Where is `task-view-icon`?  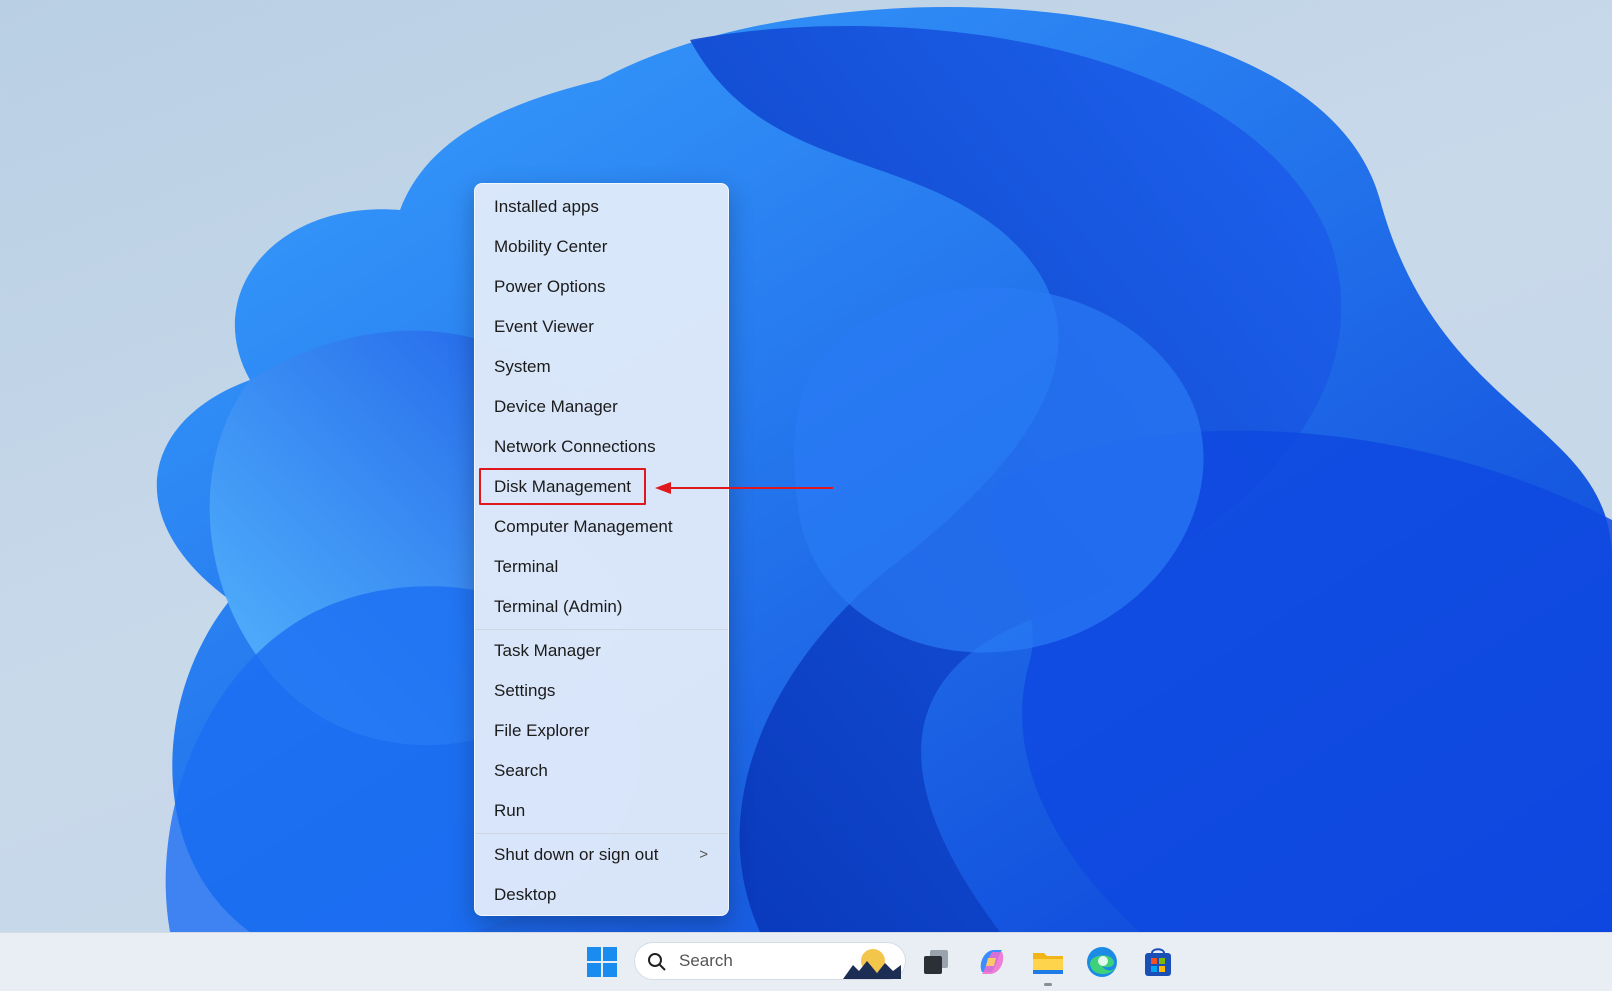
task-view-icon is located at coordinates (936, 962).